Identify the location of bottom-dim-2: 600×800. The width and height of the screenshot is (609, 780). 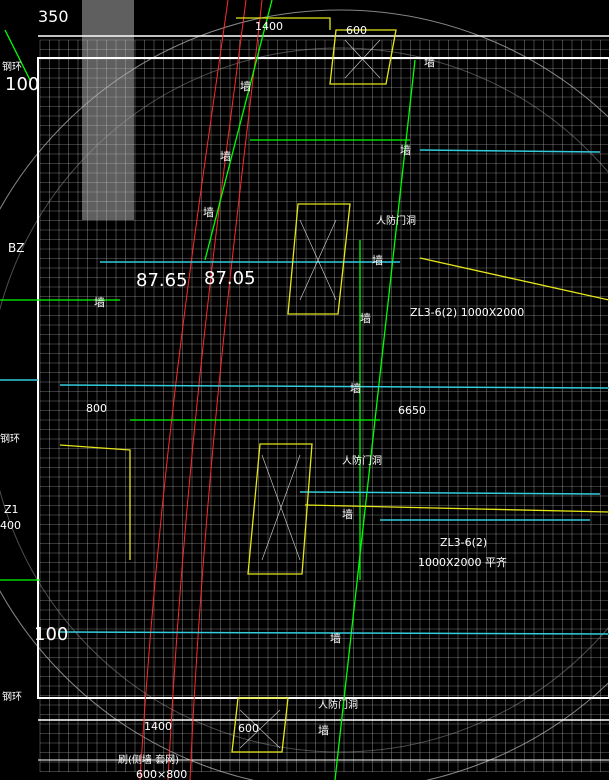
(161, 774).